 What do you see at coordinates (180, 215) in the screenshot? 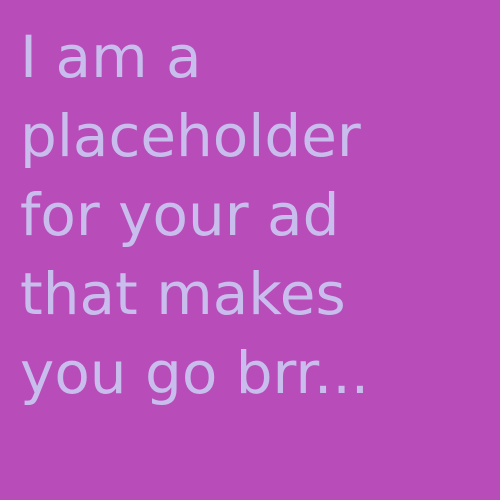
I see `ad-line-3: for your ad` at bounding box center [180, 215].